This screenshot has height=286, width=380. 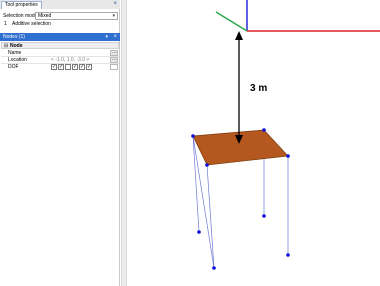 I want to click on property-key: Location, so click(x=17, y=60).